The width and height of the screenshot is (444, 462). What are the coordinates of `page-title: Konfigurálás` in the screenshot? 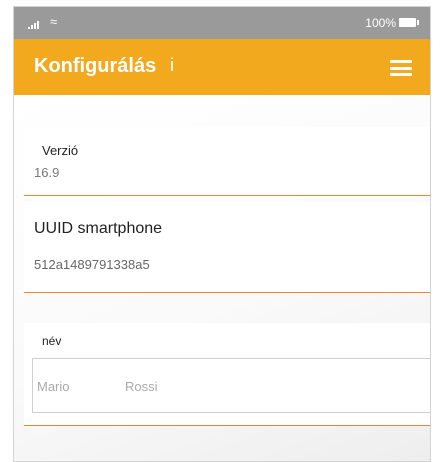 It's located at (95, 66).